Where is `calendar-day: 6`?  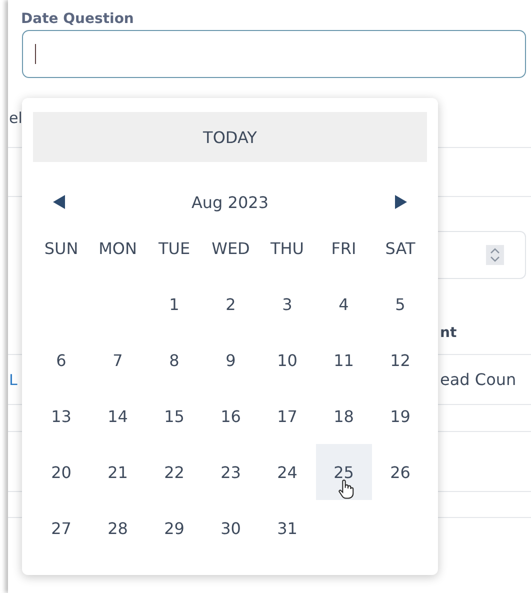
calendar-day: 6 is located at coordinates (61, 360).